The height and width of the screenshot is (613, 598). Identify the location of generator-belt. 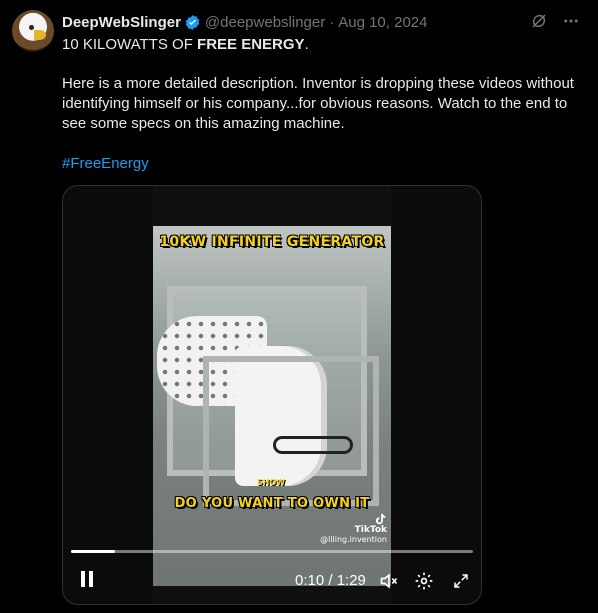
(313, 445).